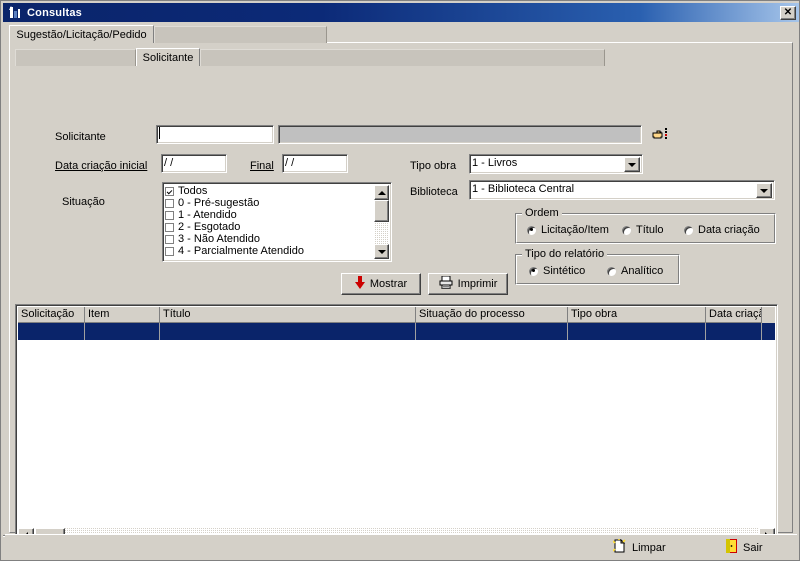 Image resolution: width=800 pixels, height=561 pixels. Describe the element at coordinates (460, 134) in the screenshot. I see `solicitante-name-display` at that location.